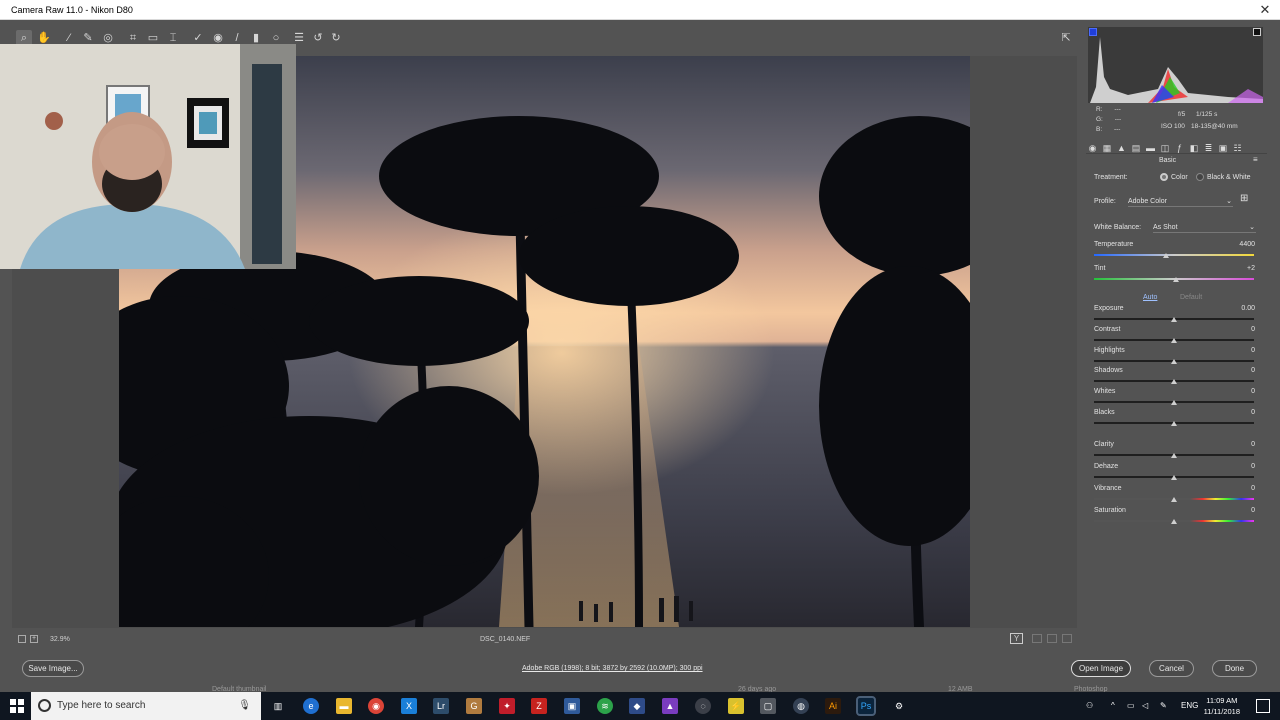 This screenshot has height=720, width=1280. Describe the element at coordinates (866, 706) in the screenshot. I see `photoshop-icon: Ps` at that location.